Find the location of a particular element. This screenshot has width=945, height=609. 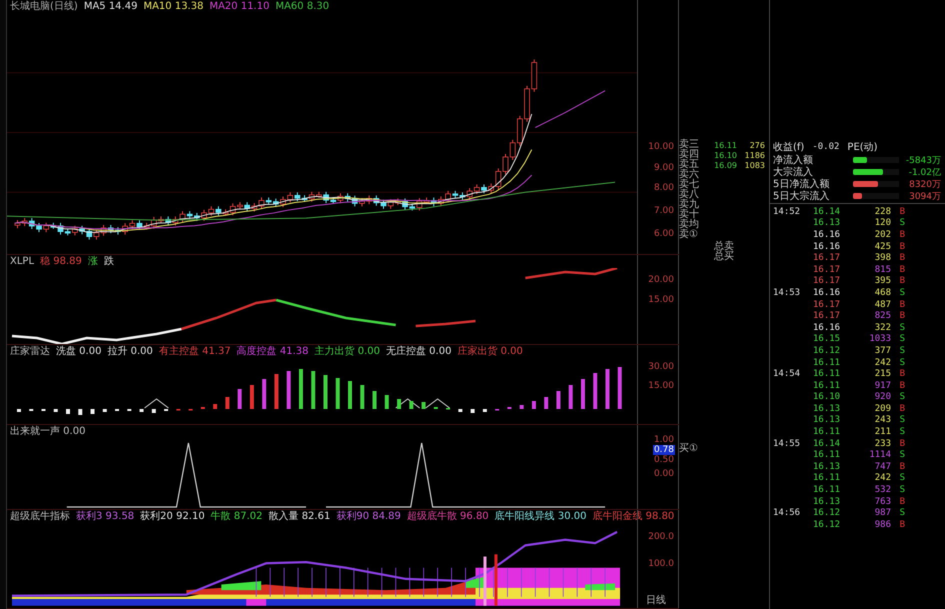

axis-label: 7.00 is located at coordinates (663, 211).